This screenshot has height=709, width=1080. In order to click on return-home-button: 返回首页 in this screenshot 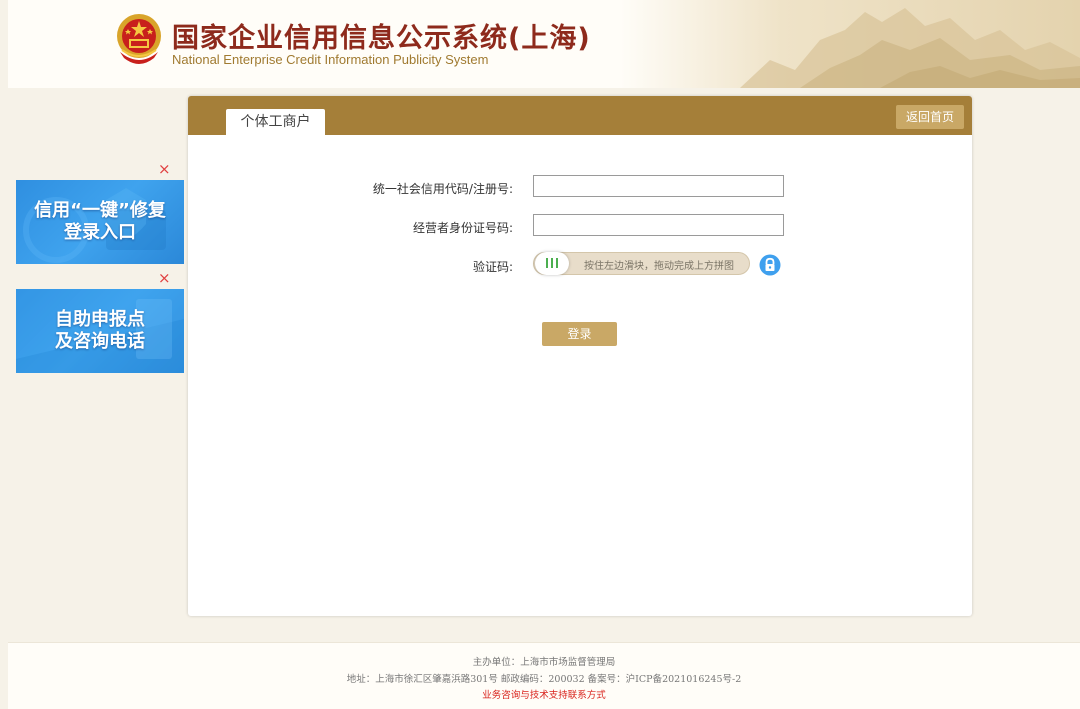, I will do `click(930, 117)`.